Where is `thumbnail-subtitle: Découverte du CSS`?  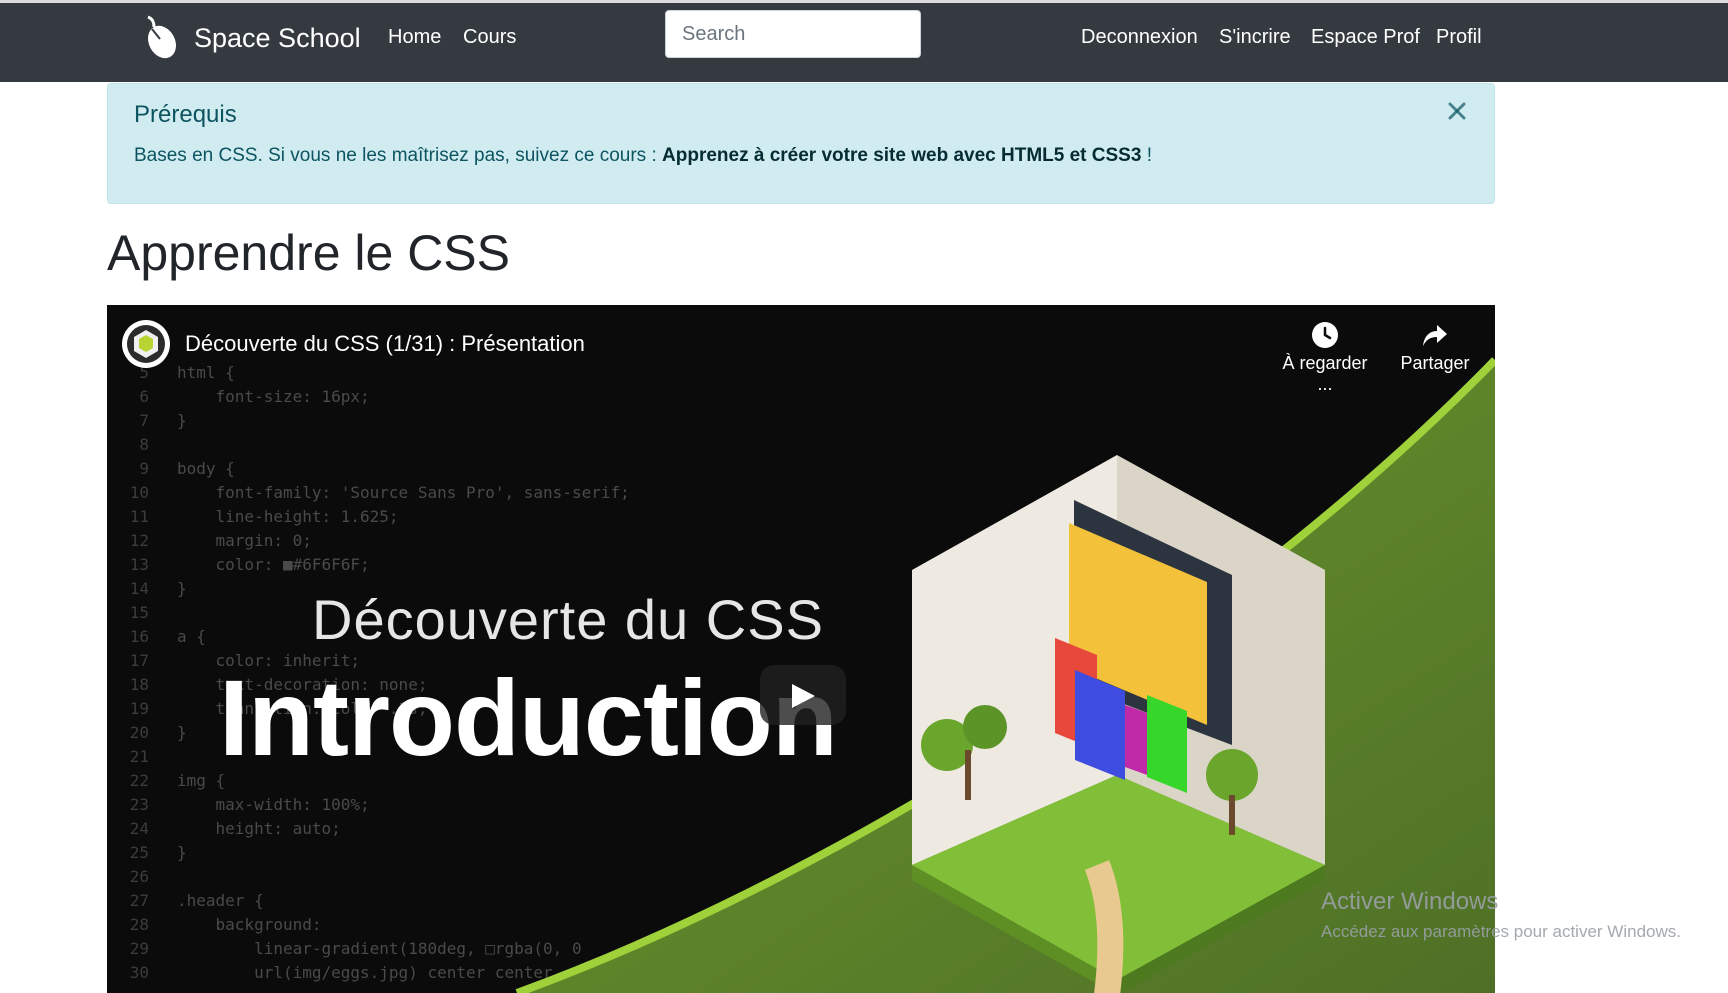 thumbnail-subtitle: Découverte du CSS is located at coordinates (568, 619).